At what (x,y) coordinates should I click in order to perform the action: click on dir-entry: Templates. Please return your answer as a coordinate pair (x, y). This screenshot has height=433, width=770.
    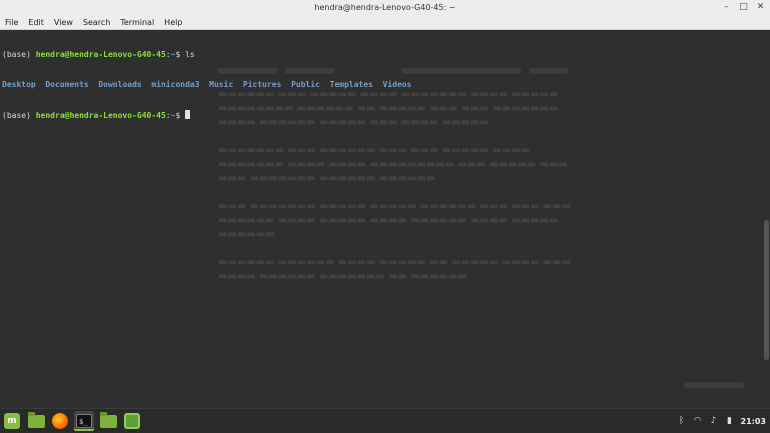
    Looking at the image, I should click on (351, 84).